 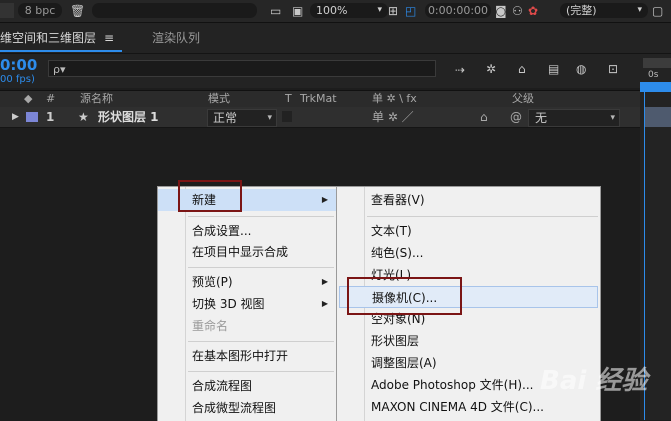 I want to click on comp-flowchart-icon: ⇢, so click(x=460, y=70).